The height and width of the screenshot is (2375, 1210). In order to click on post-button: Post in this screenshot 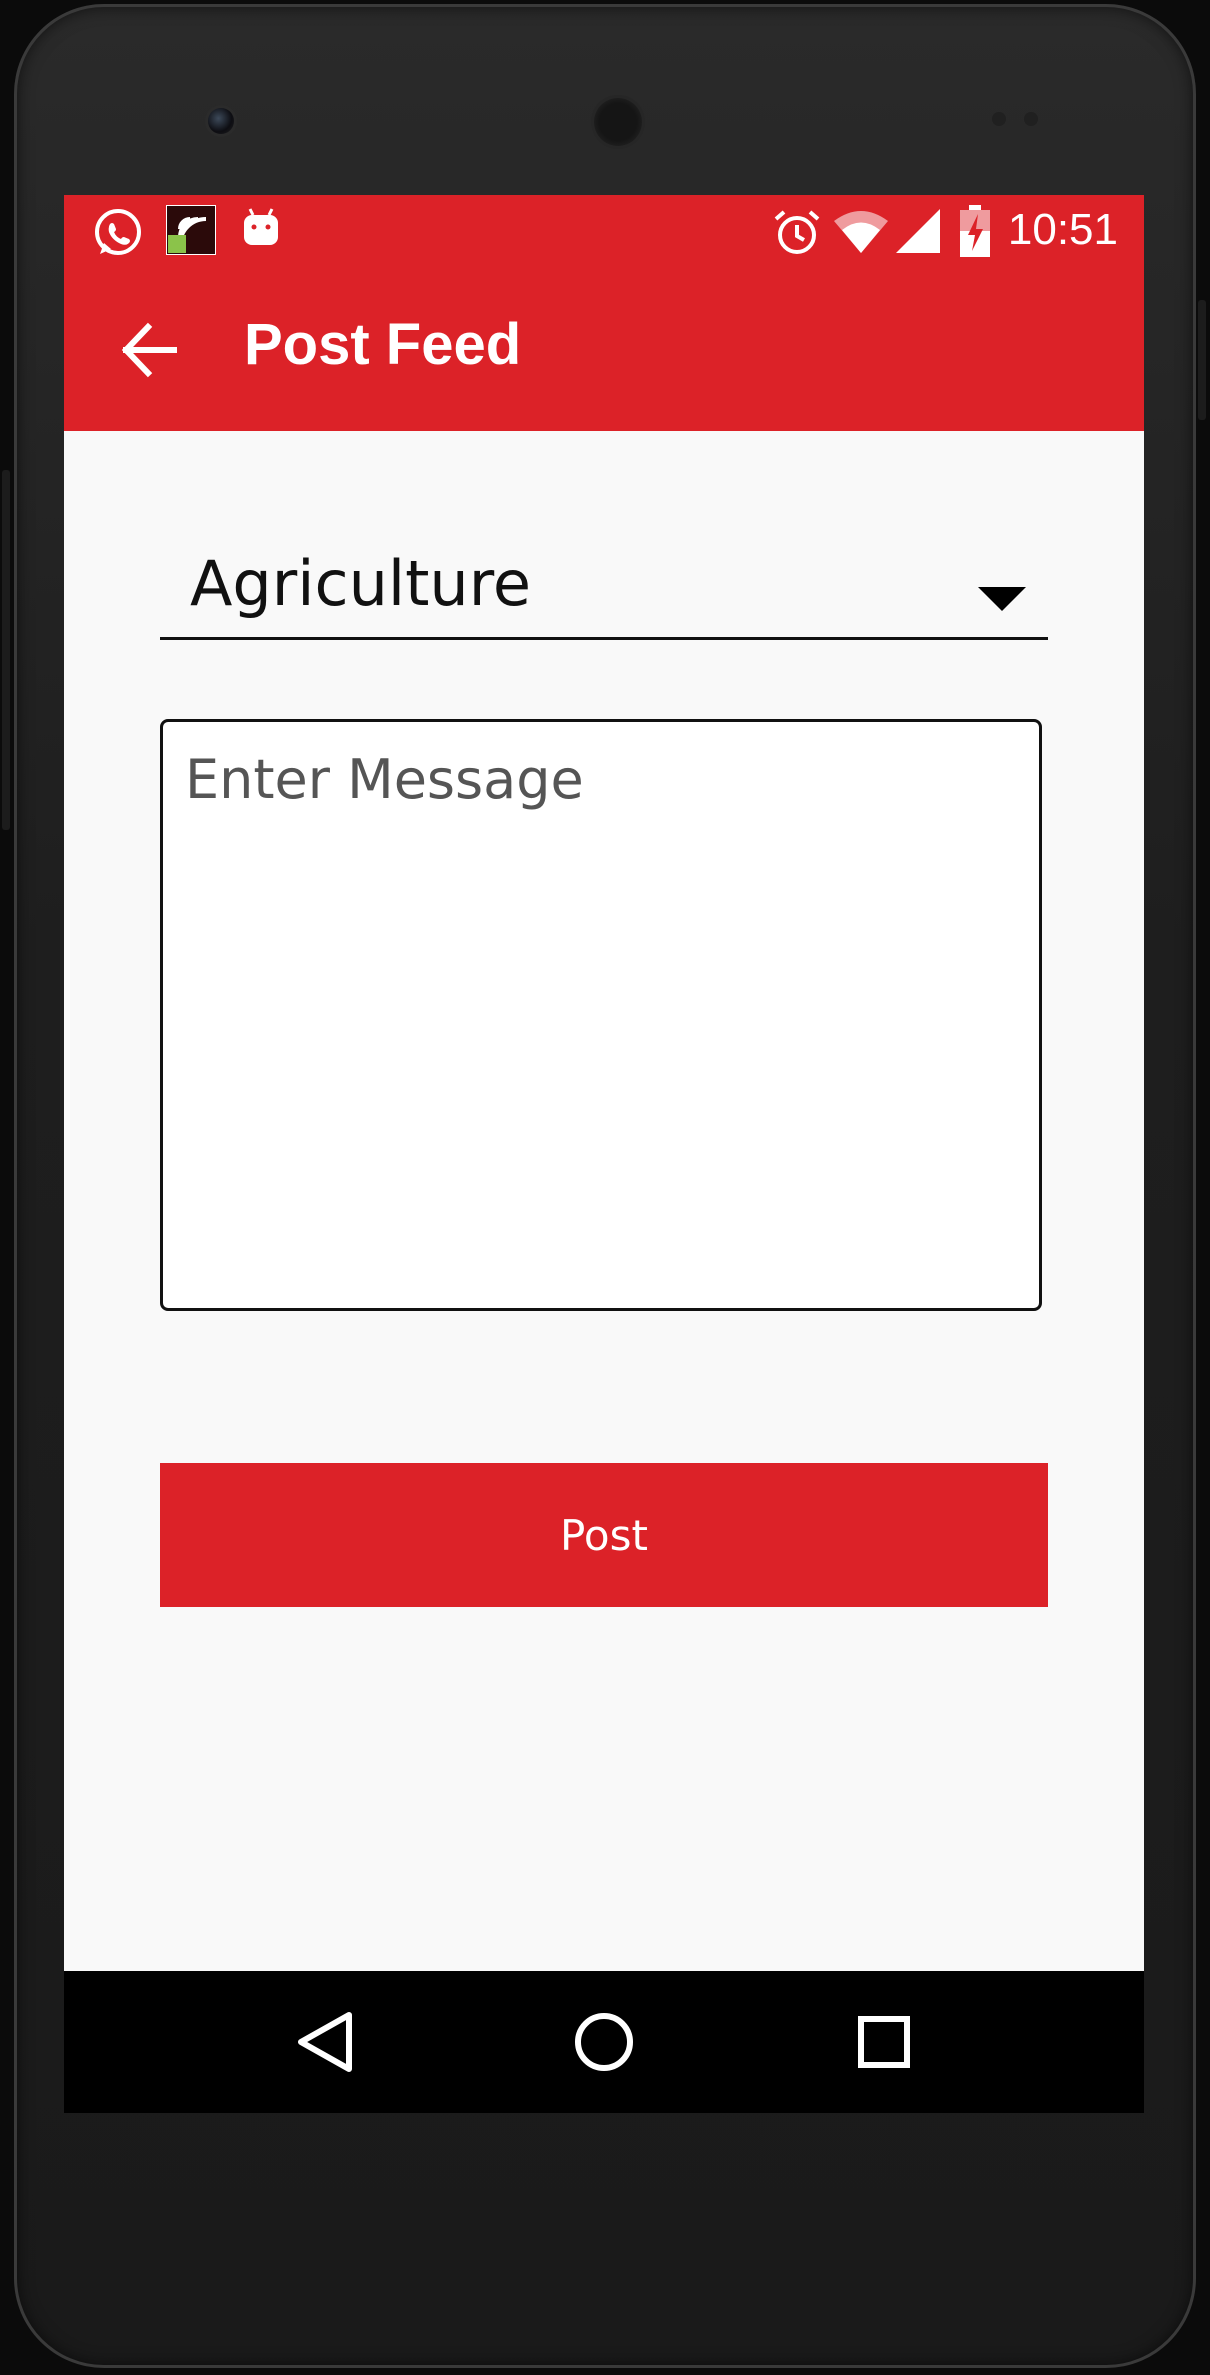, I will do `click(604, 1535)`.